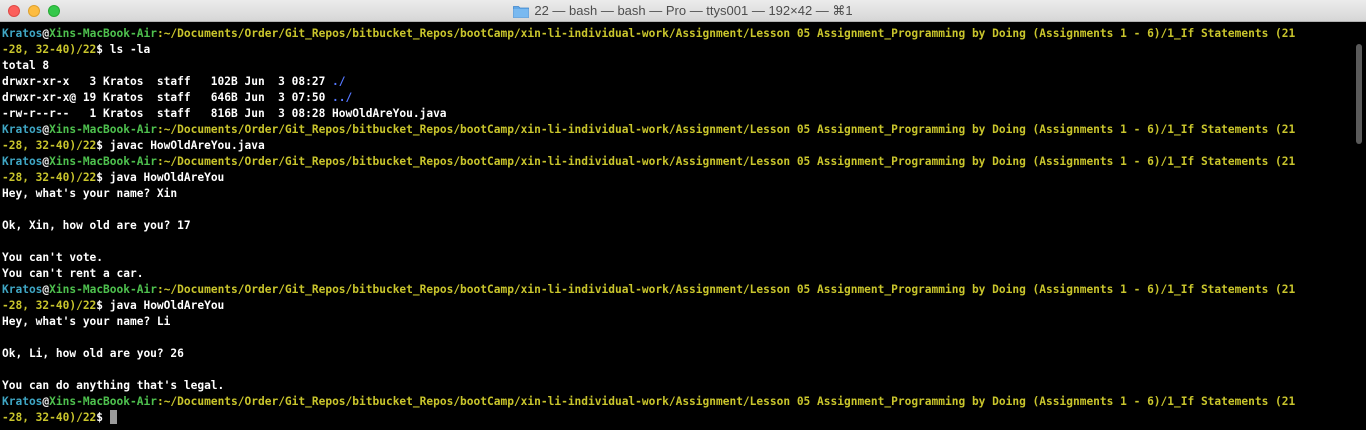  Describe the element at coordinates (113, 385) in the screenshot. I see `output-line: You can do anything that's legal.` at that location.